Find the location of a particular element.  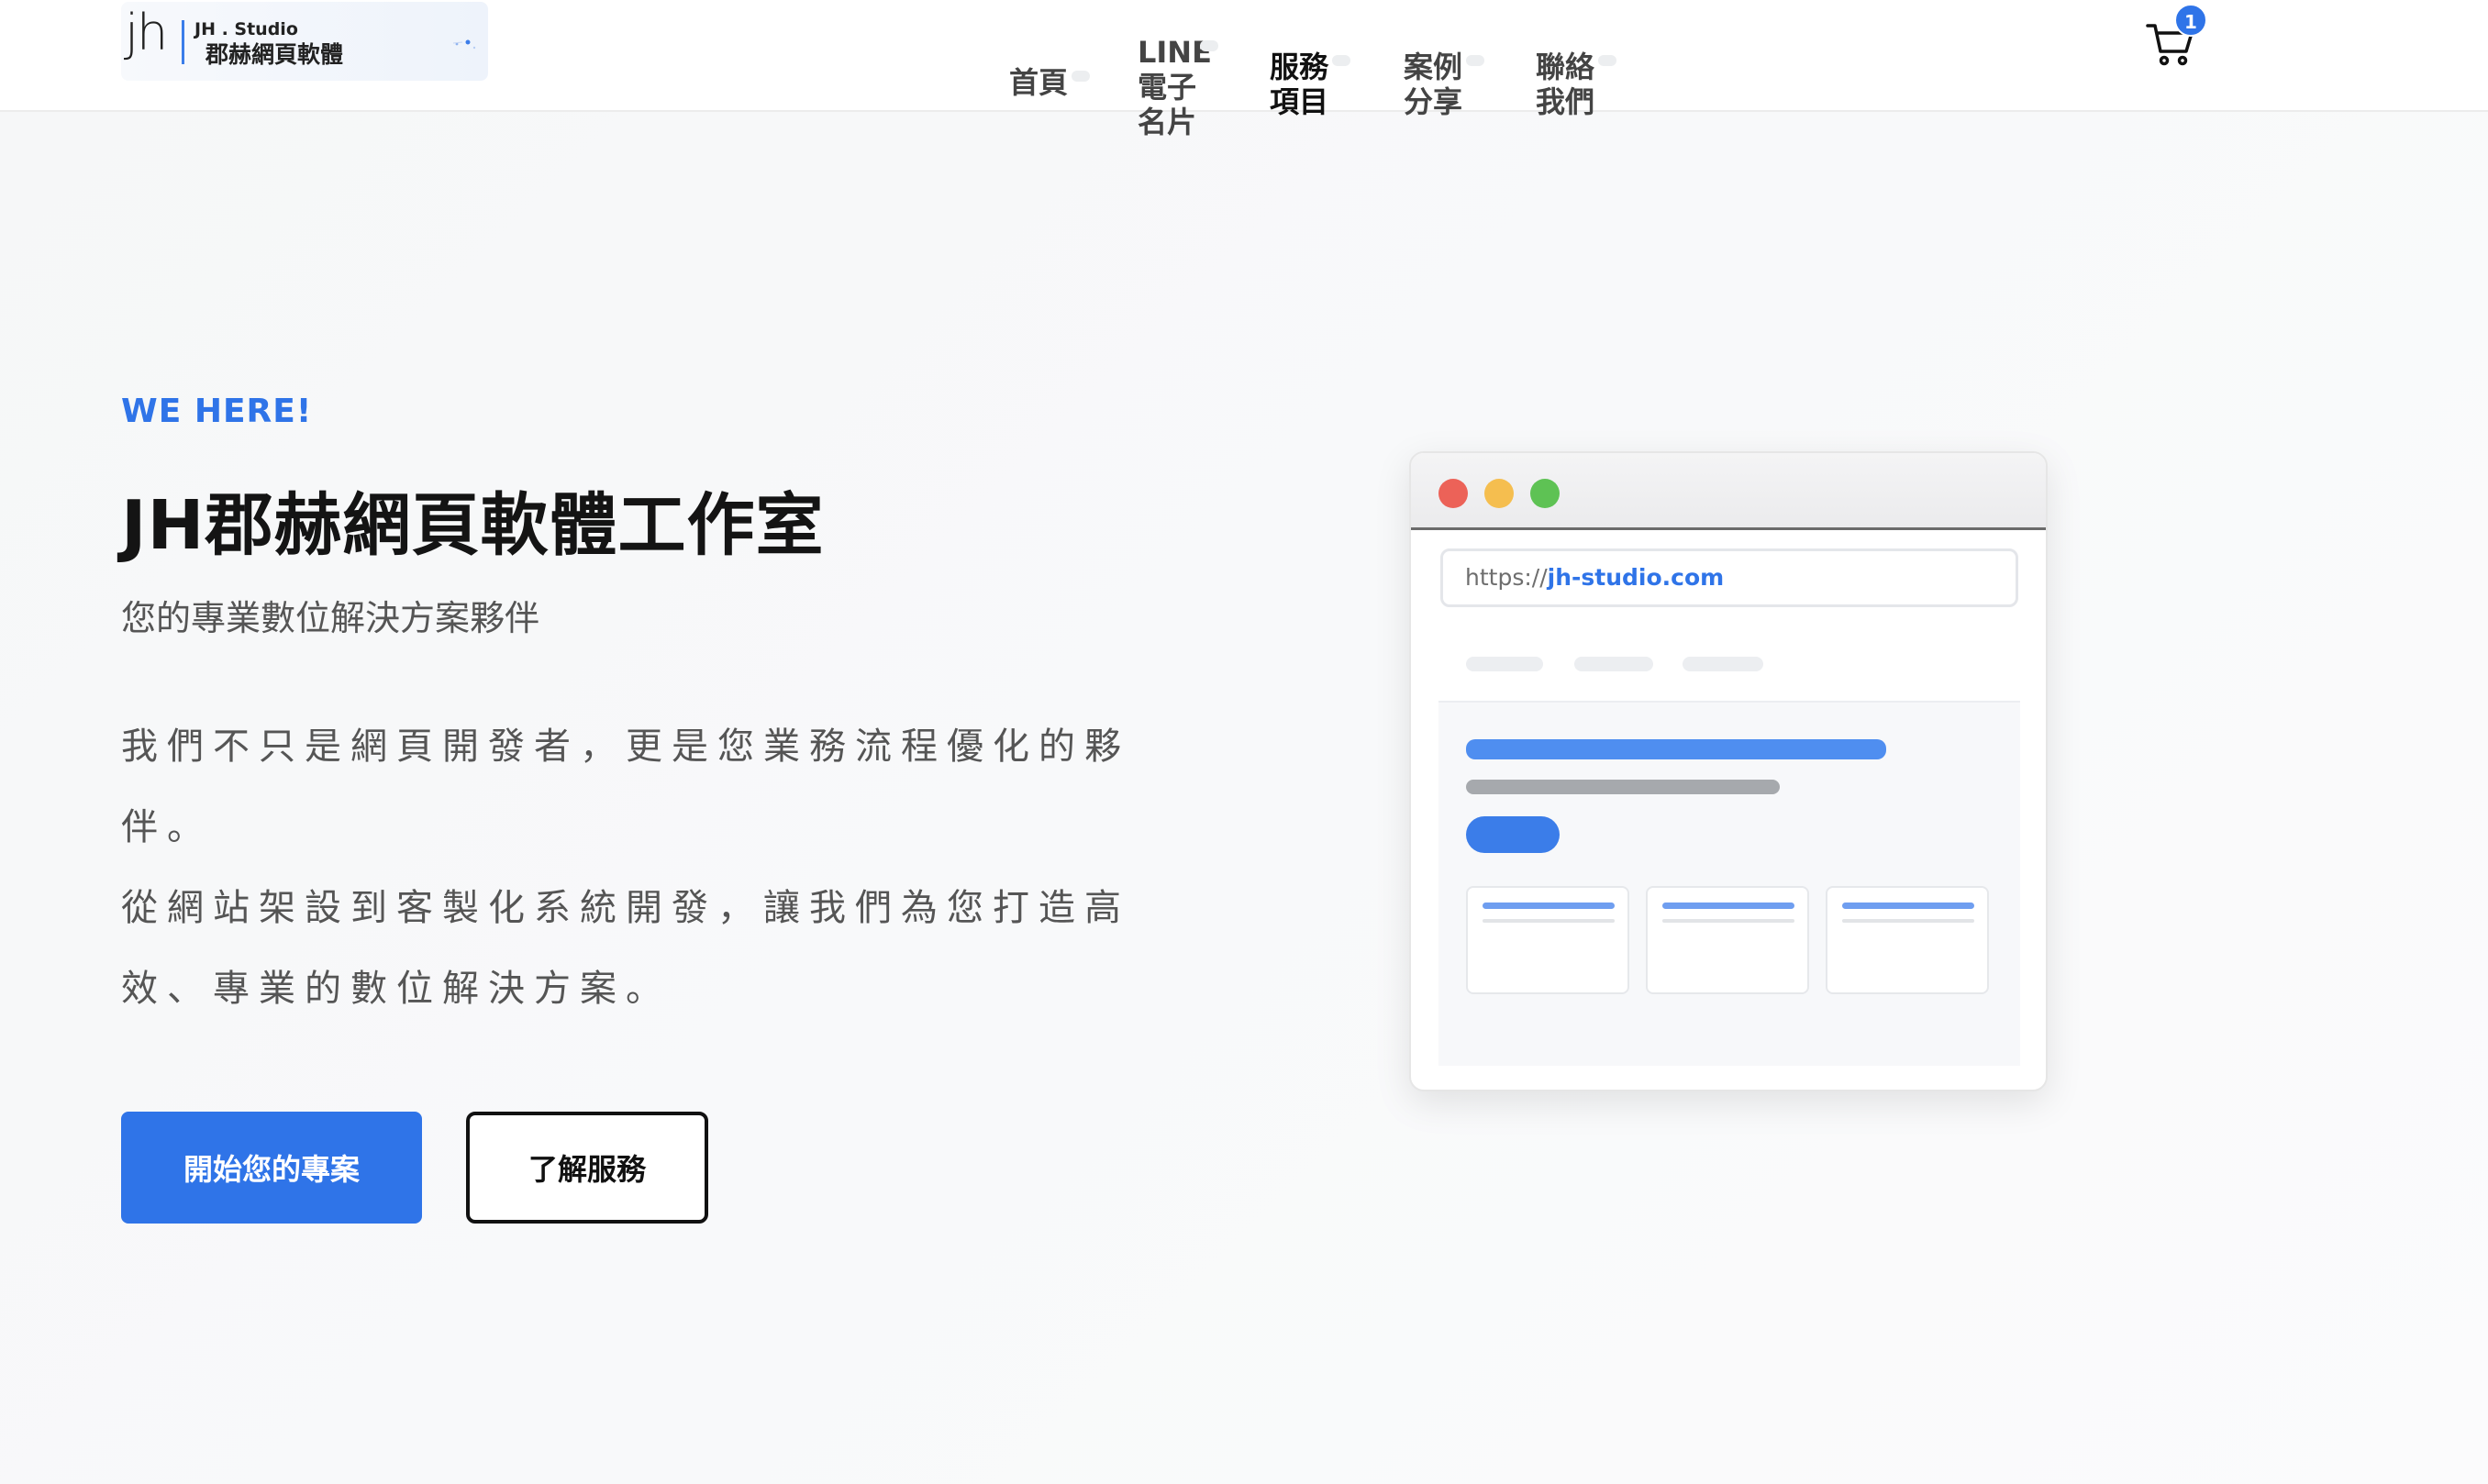

window-close-dot is located at coordinates (1453, 493).